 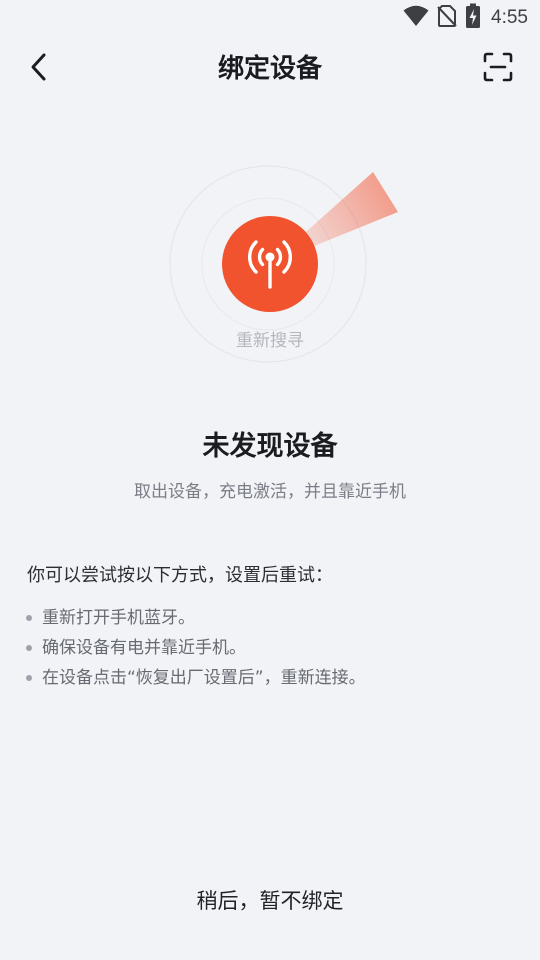 I want to click on result-subtitle: 取出设备，充电激活，并且靠近手机, so click(x=270, y=492).